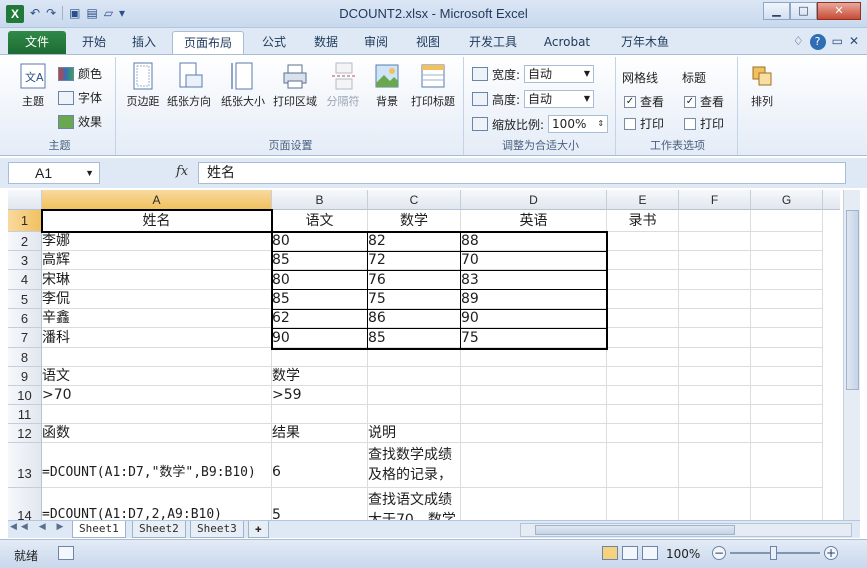 This screenshot has width=867, height=568. Describe the element at coordinates (643, 395) in the screenshot. I see `cell-e10` at that location.